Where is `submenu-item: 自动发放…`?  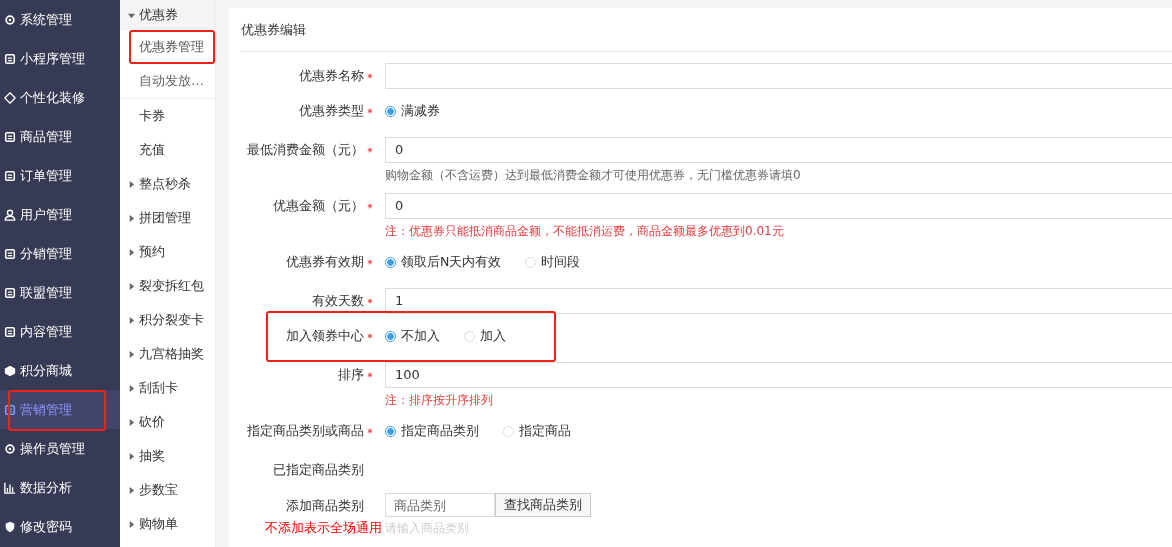 submenu-item: 自动发放… is located at coordinates (167, 81).